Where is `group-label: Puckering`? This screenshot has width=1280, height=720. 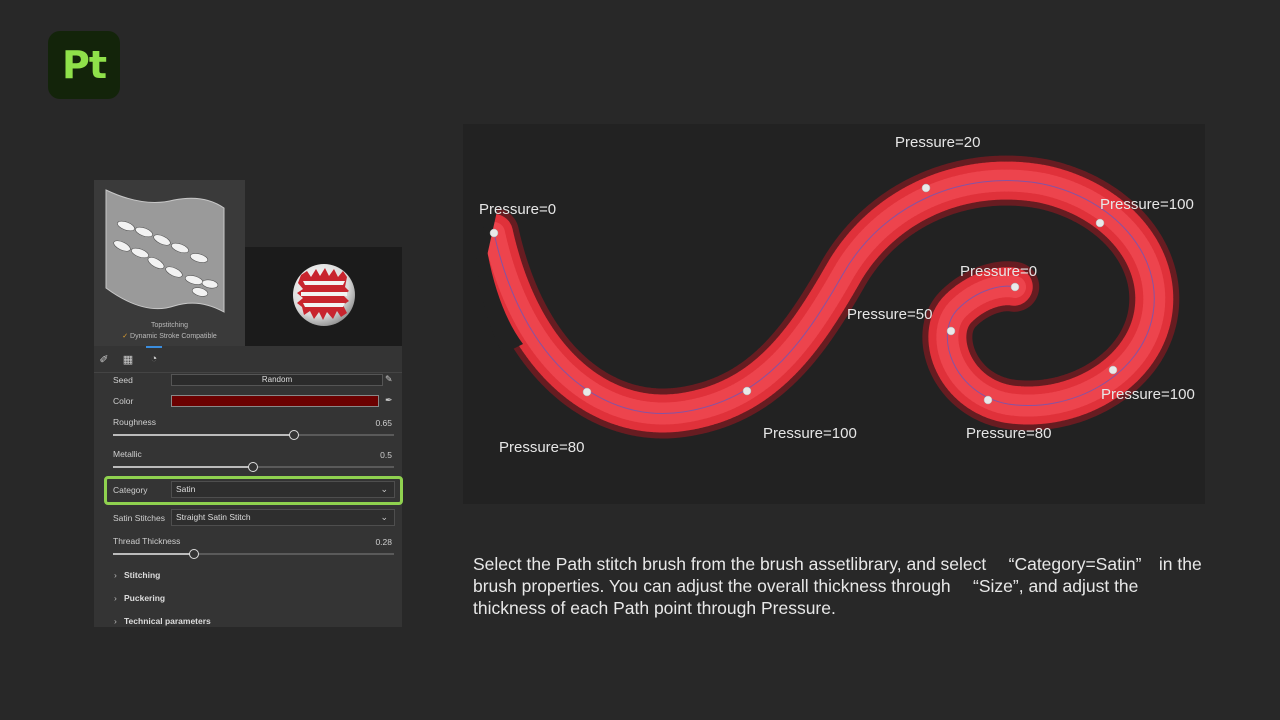
group-label: Puckering is located at coordinates (145, 598).